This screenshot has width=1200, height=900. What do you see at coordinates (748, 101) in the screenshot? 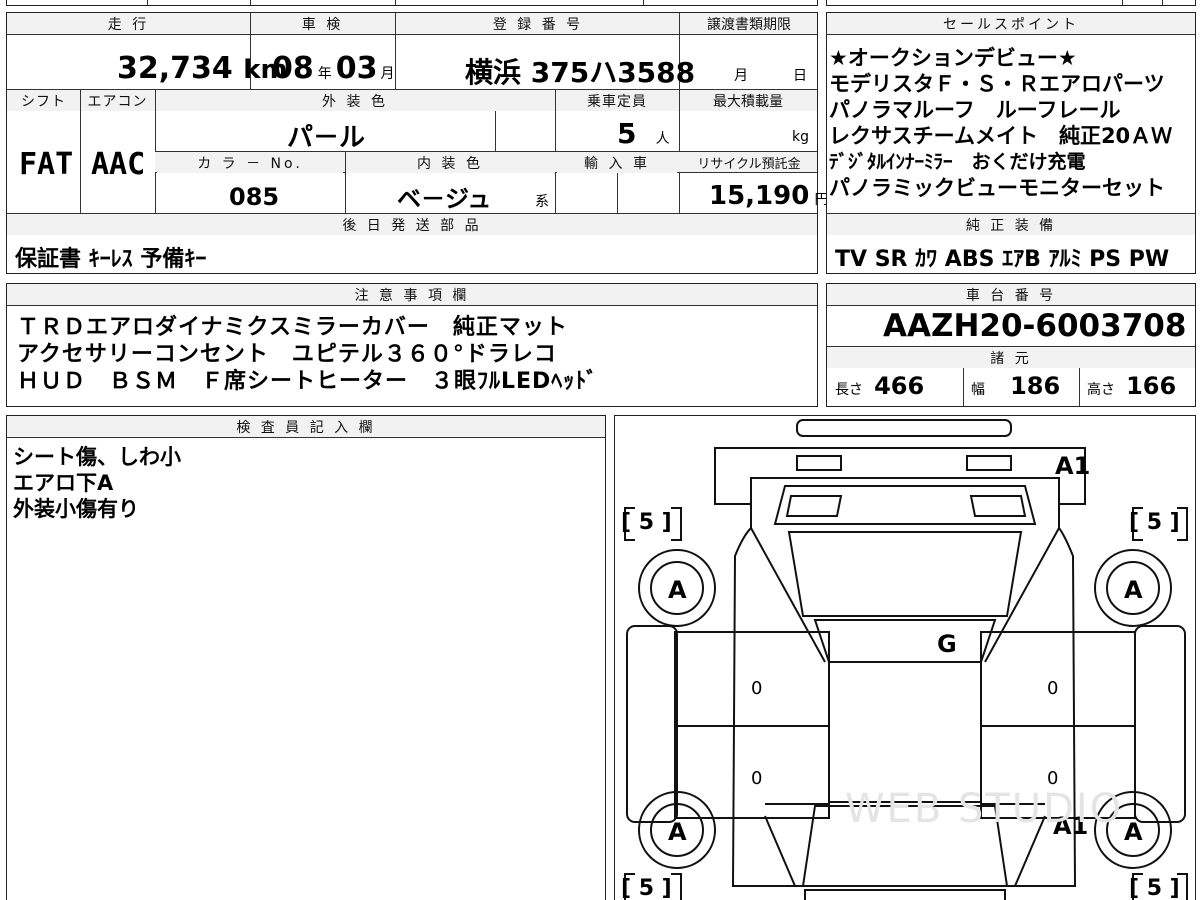
I see `max-load-label: 最大積載量` at bounding box center [748, 101].